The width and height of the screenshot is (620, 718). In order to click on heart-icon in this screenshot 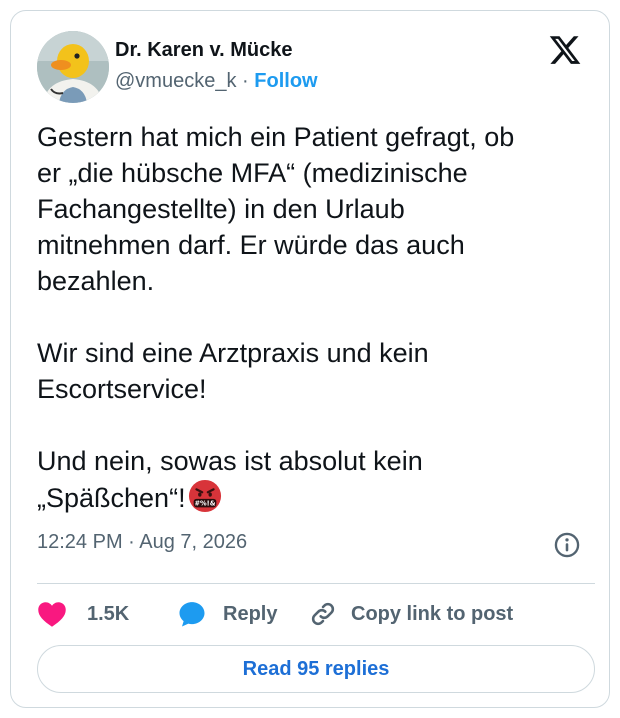, I will do `click(52, 614)`.